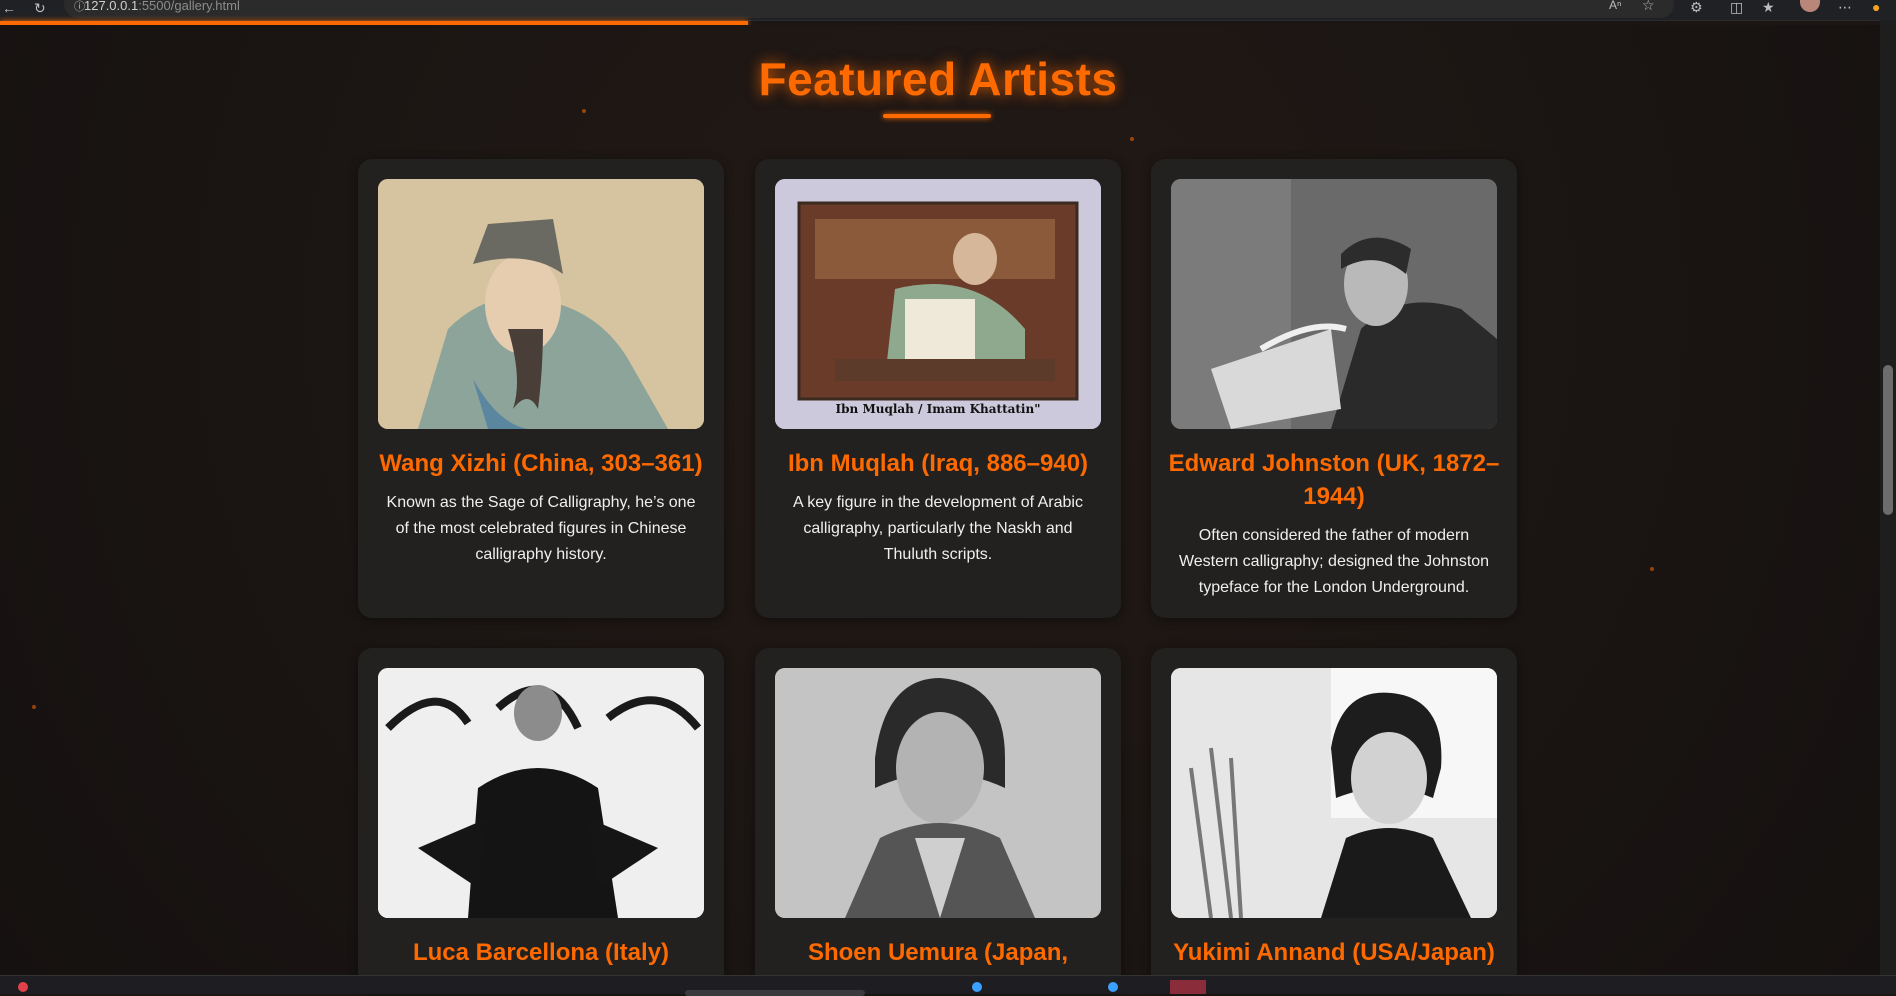 This screenshot has width=1896, height=996. What do you see at coordinates (938, 952) in the screenshot?
I see `artist-name: Shoen Uemura (Japan,` at bounding box center [938, 952].